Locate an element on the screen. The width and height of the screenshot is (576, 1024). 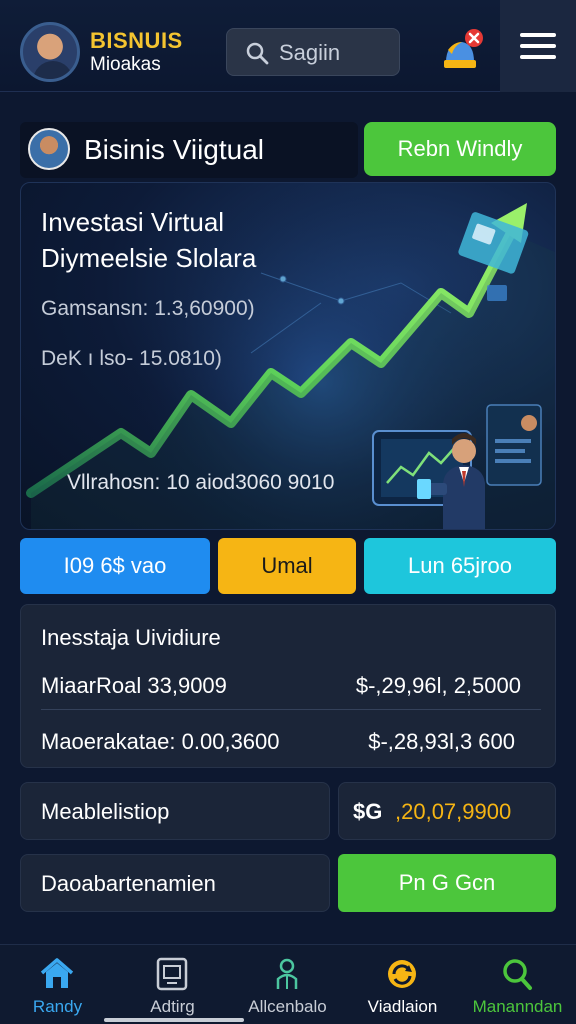
tablet-icon is located at coordinates (172, 974).